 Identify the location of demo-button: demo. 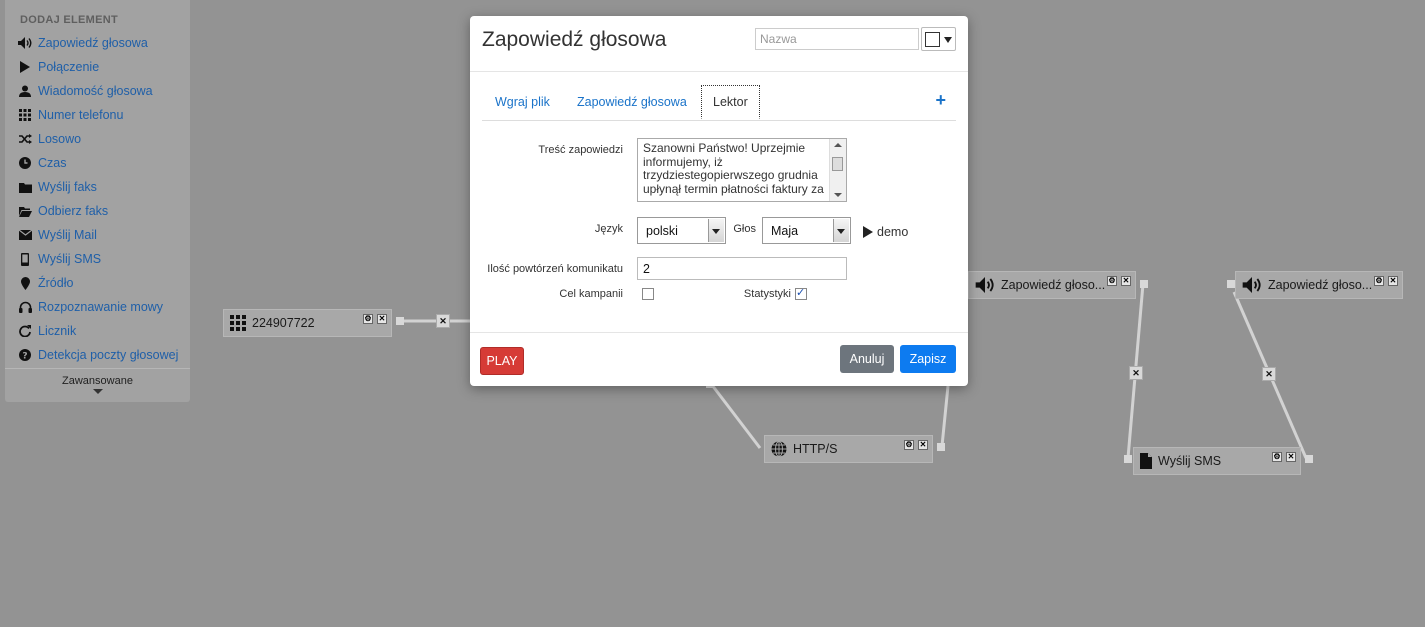
(885, 232).